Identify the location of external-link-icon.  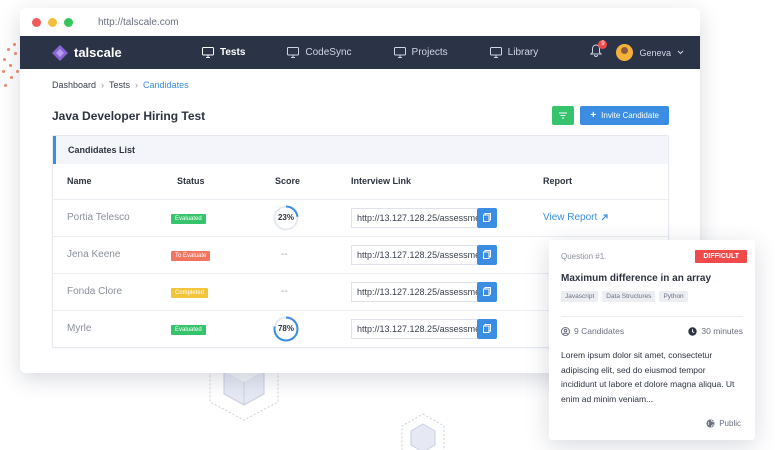
(604, 217).